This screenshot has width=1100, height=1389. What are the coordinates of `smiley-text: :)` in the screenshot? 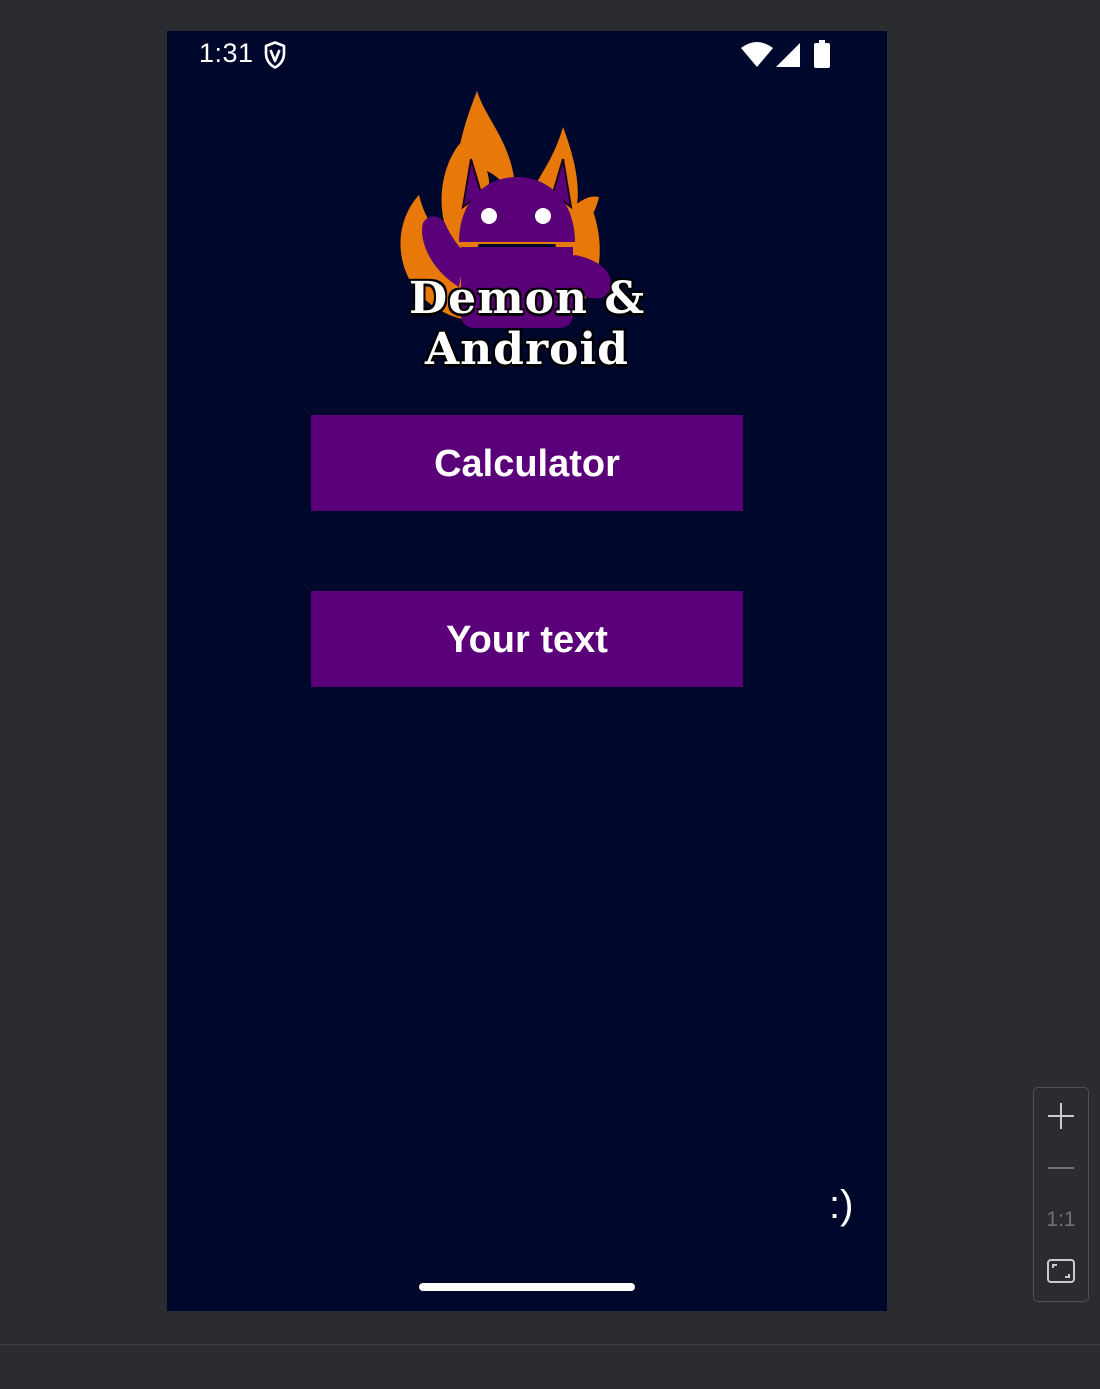 It's located at (841, 1205).